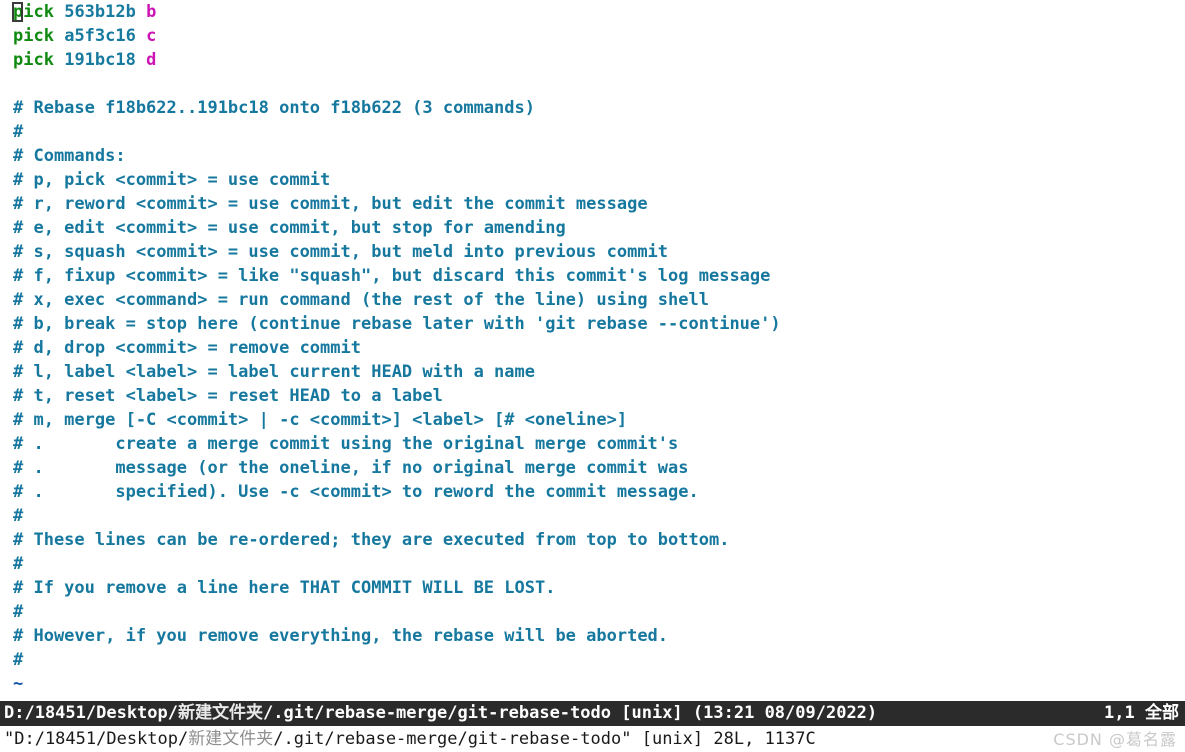 This screenshot has width=1185, height=752. I want to click on buffer-line, so click(592, 84).